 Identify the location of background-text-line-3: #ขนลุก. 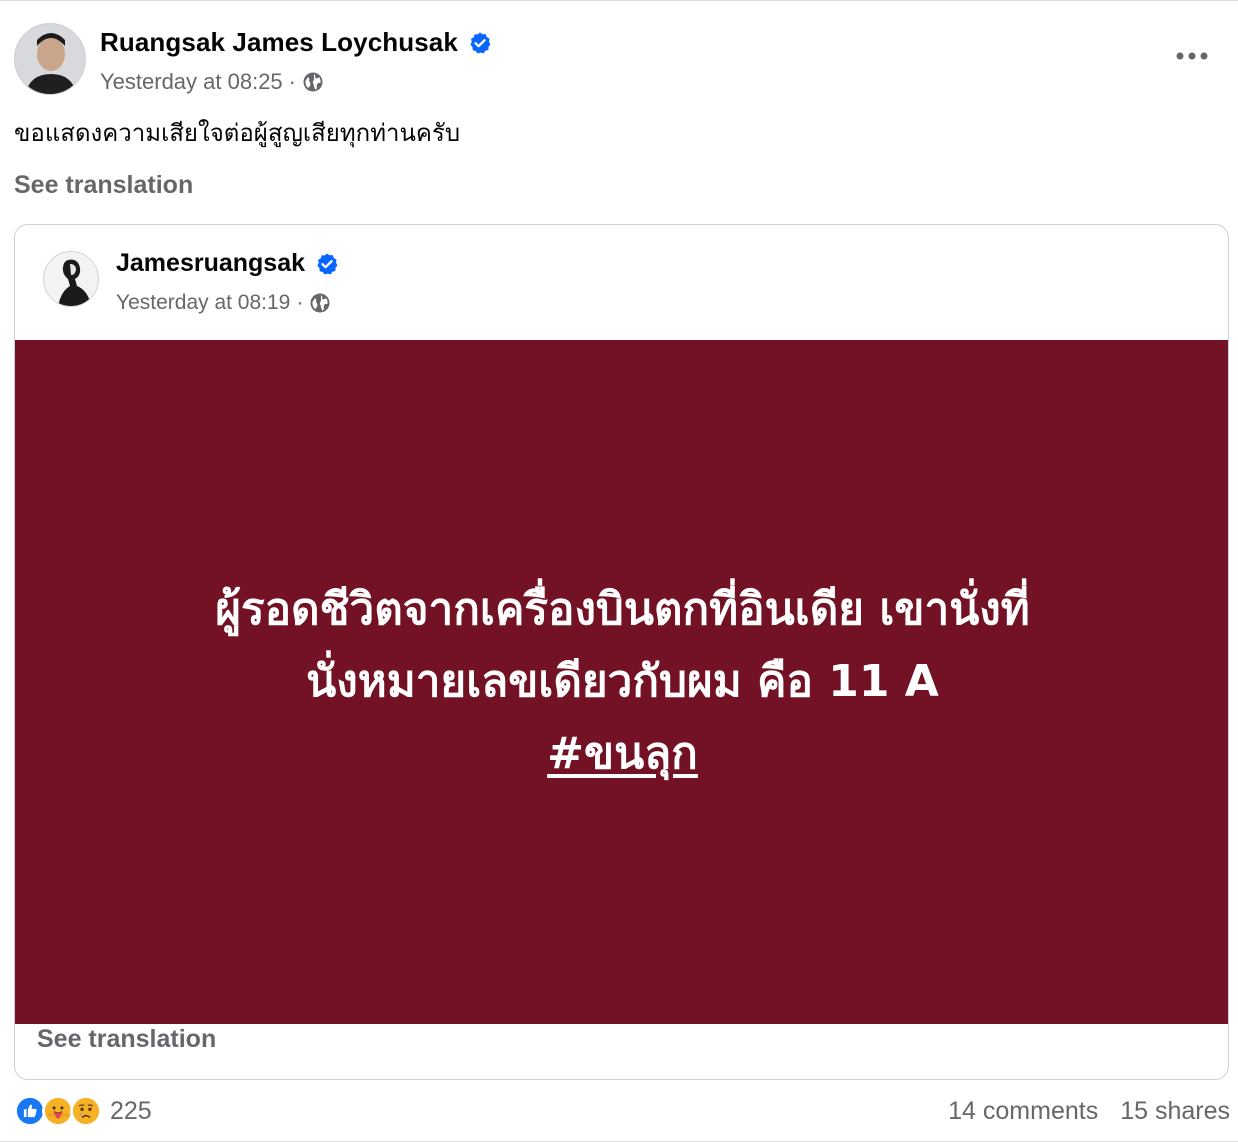
(622, 754).